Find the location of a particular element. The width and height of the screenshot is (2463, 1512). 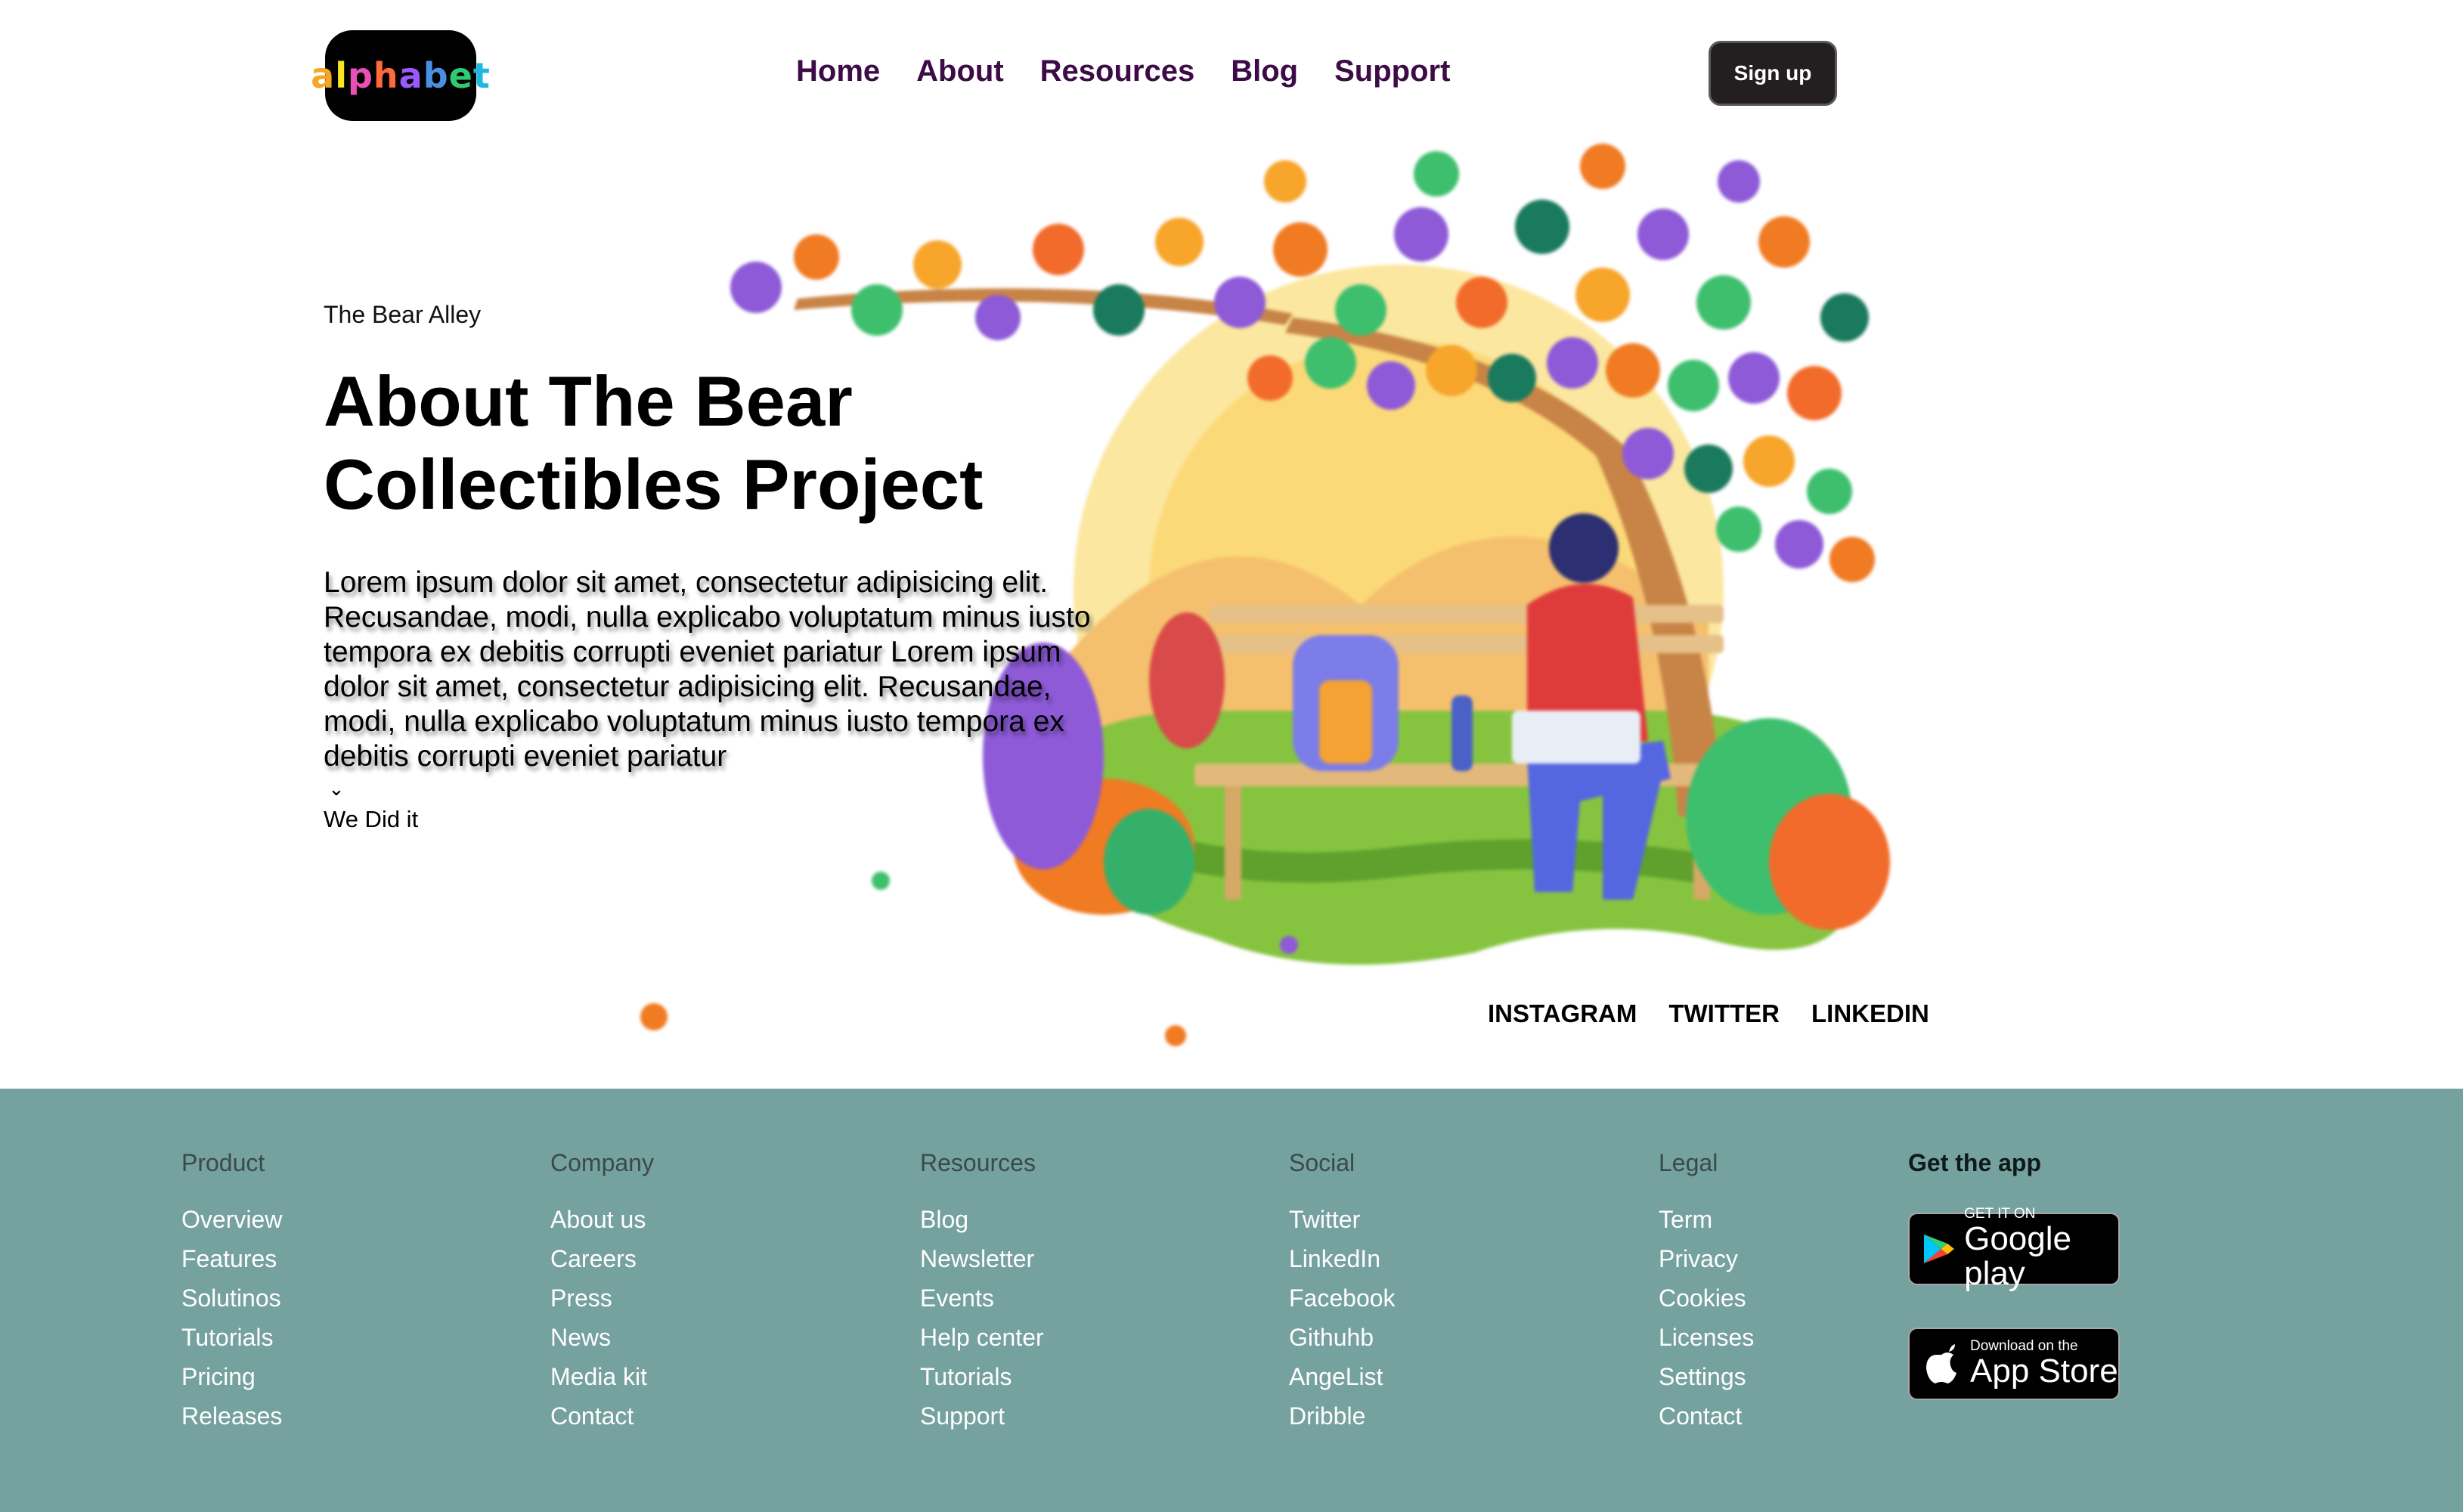

logo-text: alphabet is located at coordinates (401, 75).